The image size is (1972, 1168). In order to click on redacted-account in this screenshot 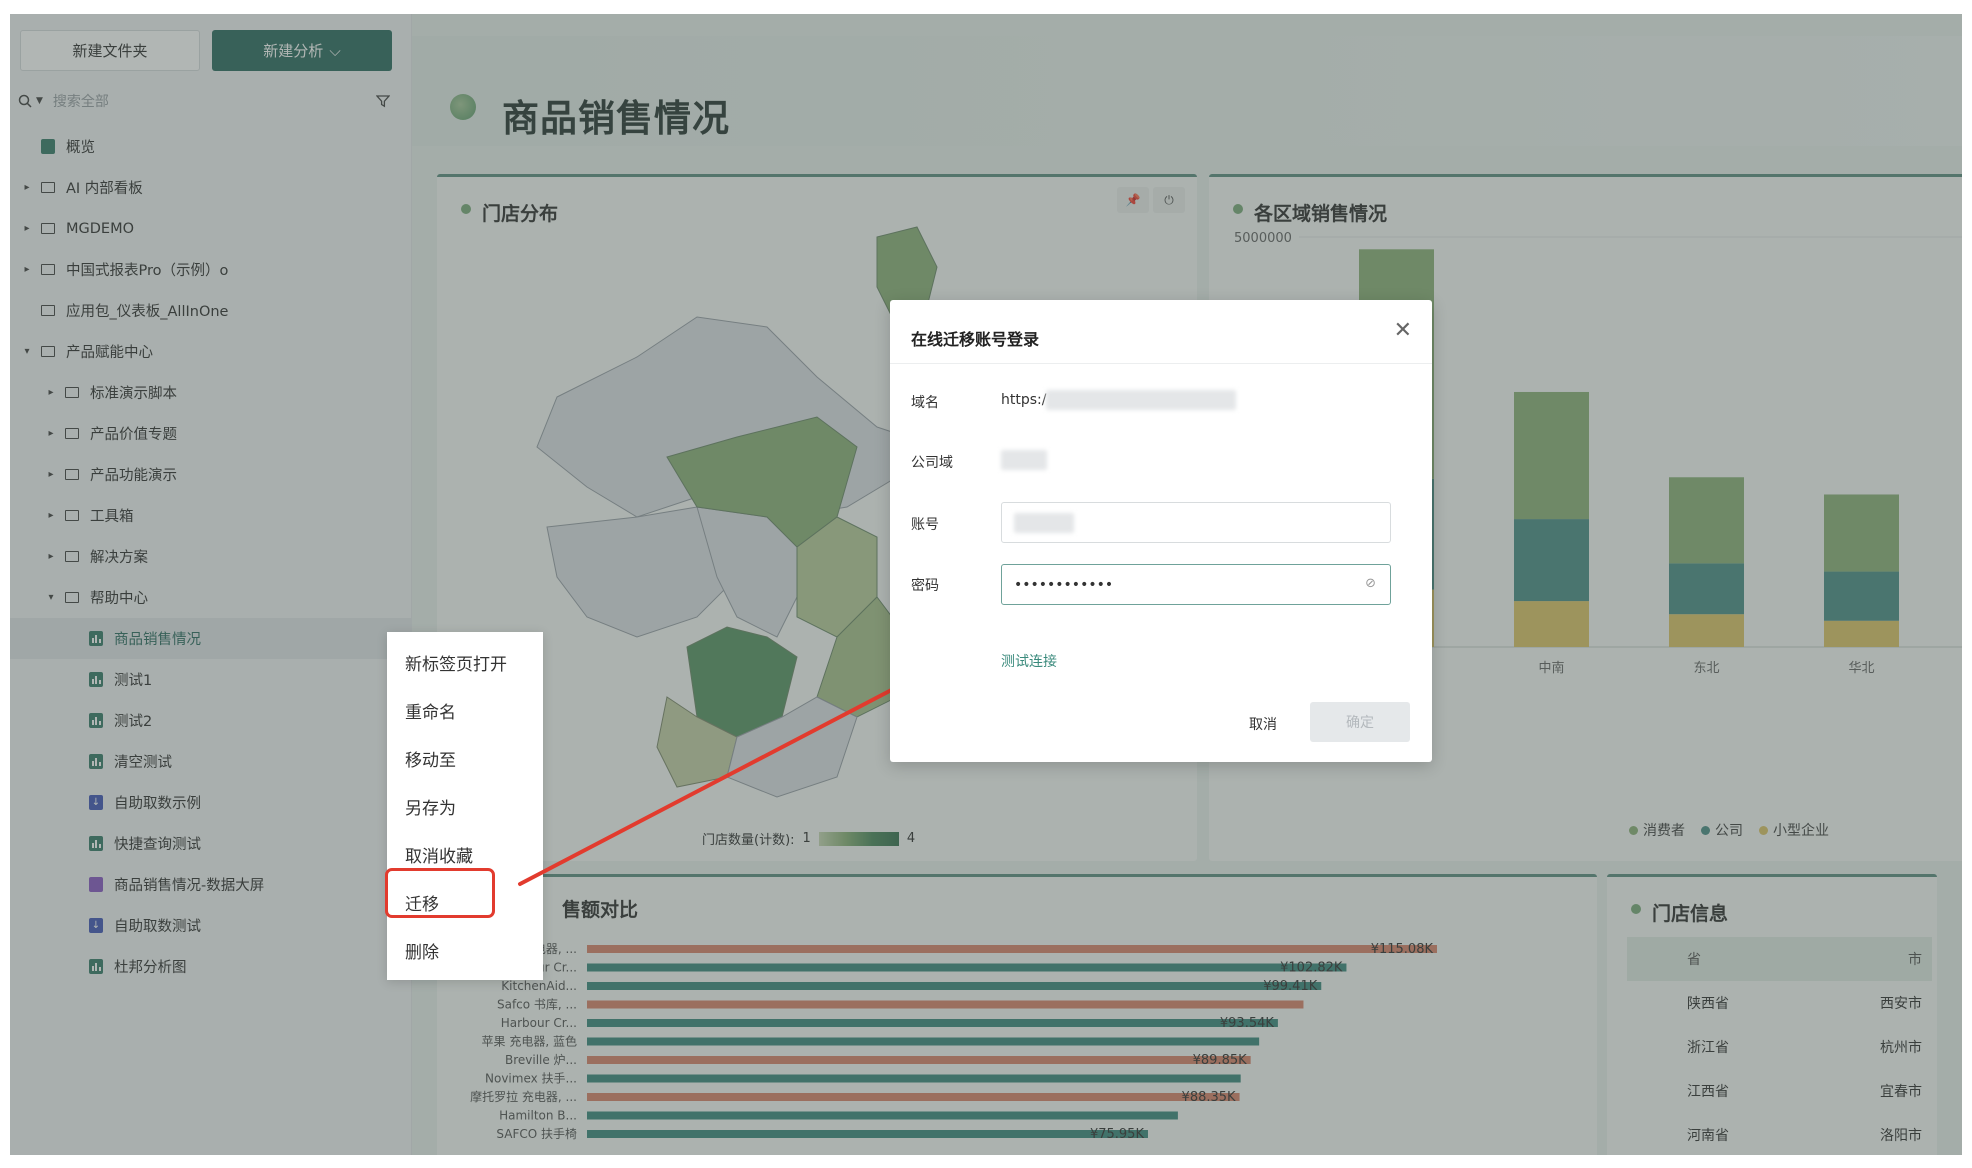, I will do `click(1044, 522)`.